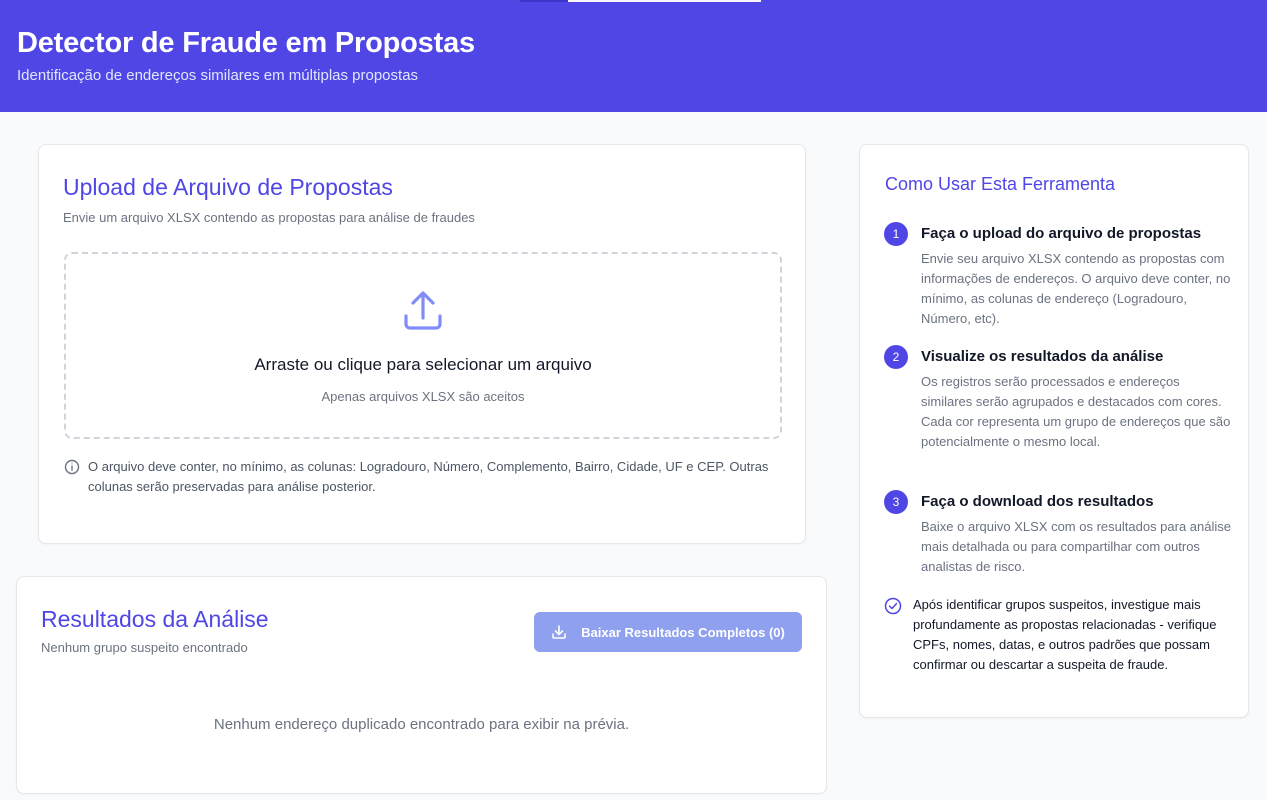  I want to click on dropzone-hint: Apenas arquivos XLSX são aceitos, so click(423, 396).